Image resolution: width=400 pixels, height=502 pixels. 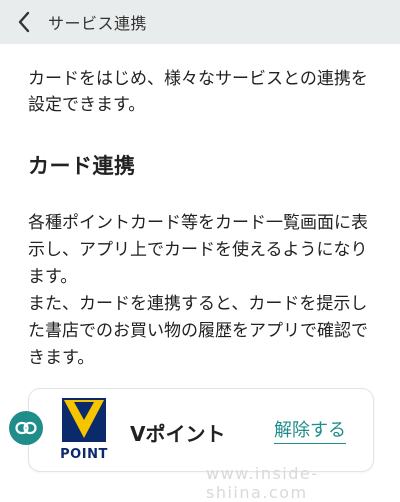 What do you see at coordinates (26, 428) in the screenshot?
I see `link-icon` at bounding box center [26, 428].